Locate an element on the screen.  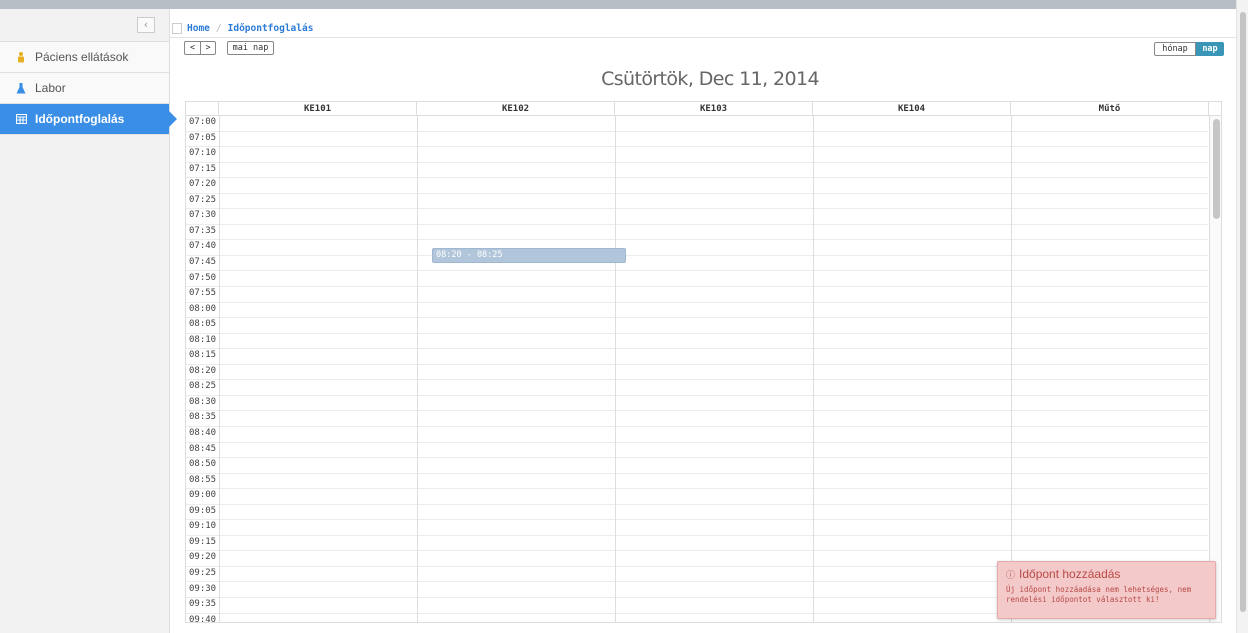
sidebar-item-idopontfoglalas: Időpontfoglalás is located at coordinates (88, 119).